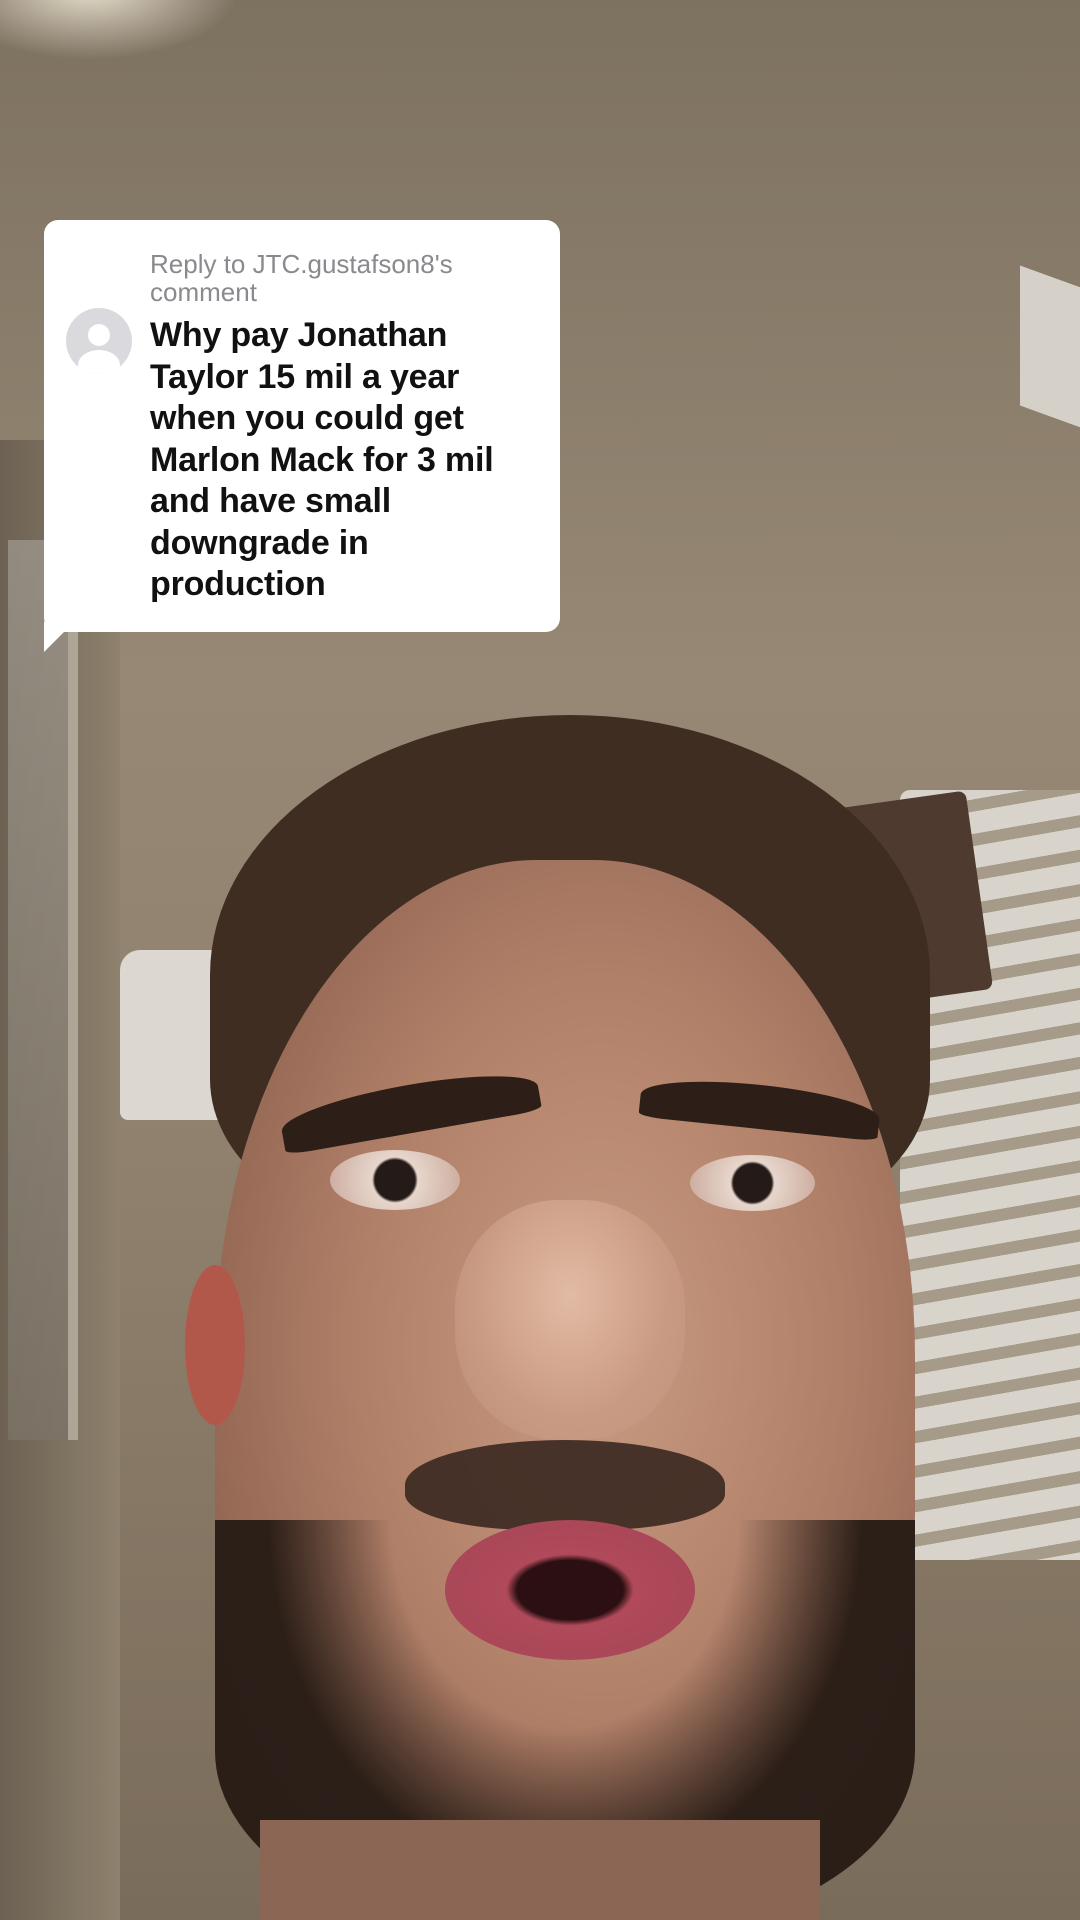 The width and height of the screenshot is (1080, 1920). What do you see at coordinates (565, 1485) in the screenshot?
I see `person-mustache` at bounding box center [565, 1485].